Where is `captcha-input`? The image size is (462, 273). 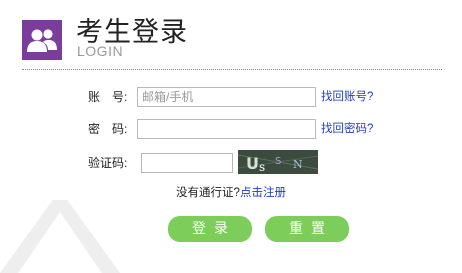
captcha-input is located at coordinates (187, 163).